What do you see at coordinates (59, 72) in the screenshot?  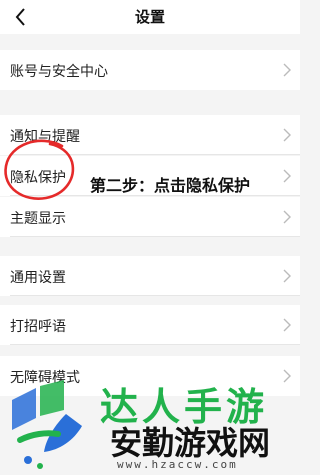 I see `settings-row-label: 账号与安全中心` at bounding box center [59, 72].